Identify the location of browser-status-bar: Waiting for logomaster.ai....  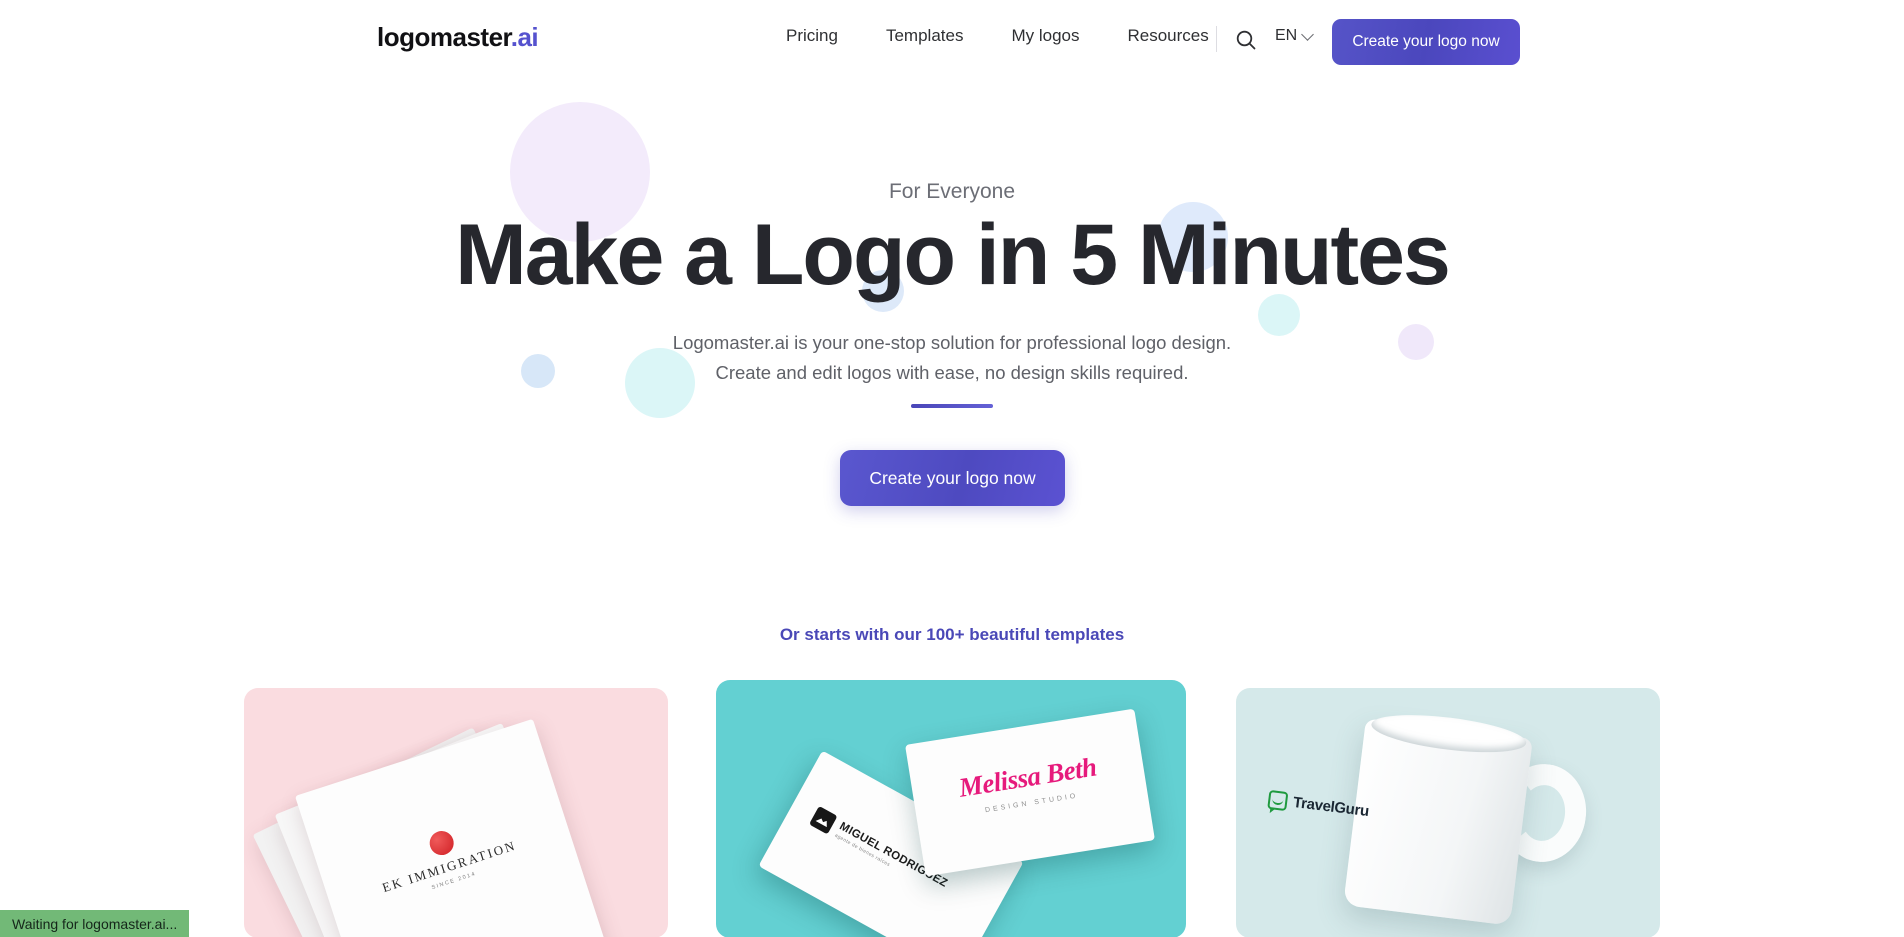
(95, 923).